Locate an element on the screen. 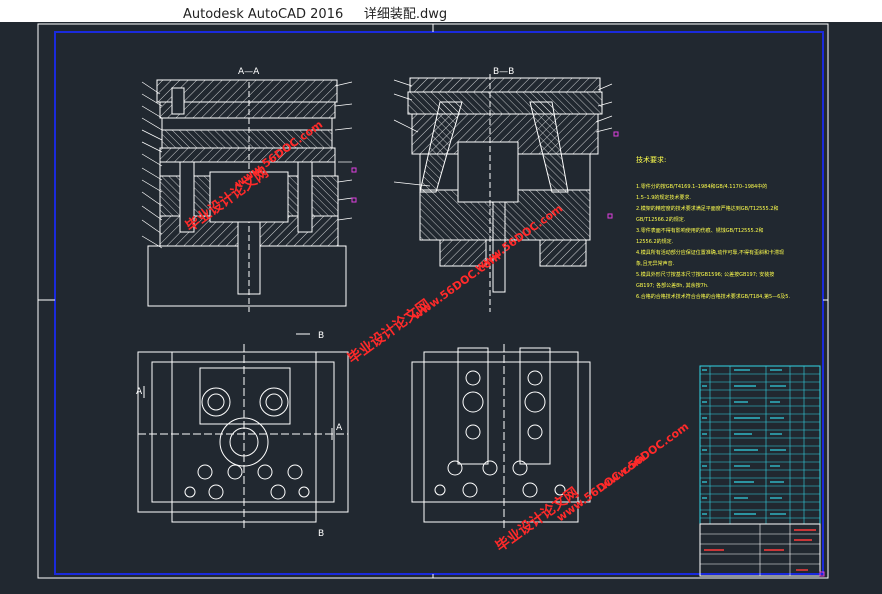 Image resolution: width=882 pixels, height=594 pixels. tech-req-line: 6.合格的合格技术技术符合合格的合格技术要求GB/T184,第5—6及5. is located at coordinates (713, 296).